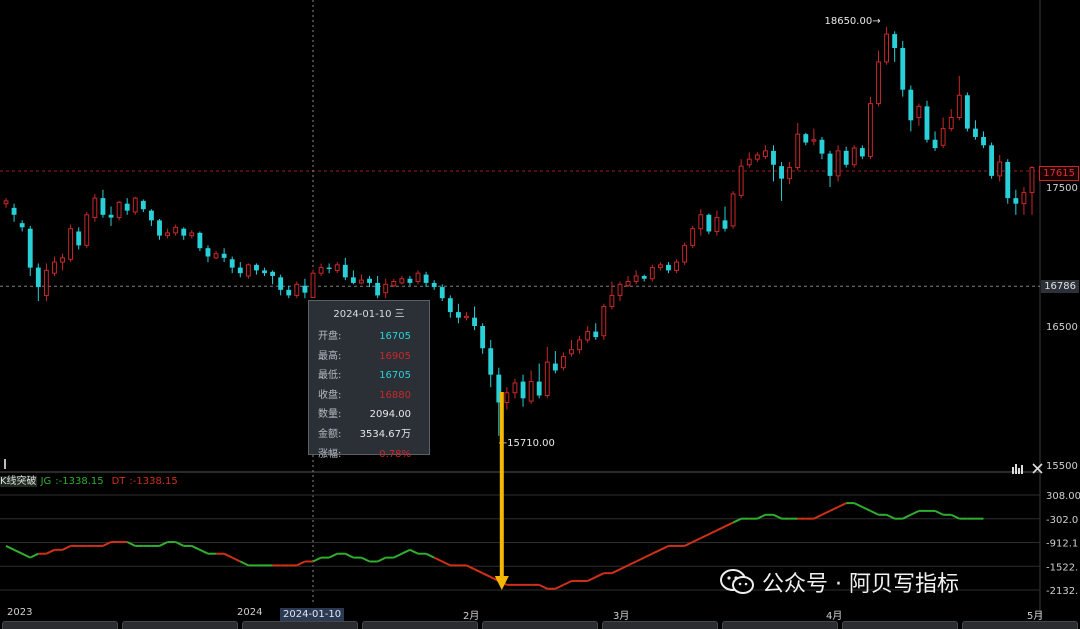 The height and width of the screenshot is (629, 1080). What do you see at coordinates (1062, 567) in the screenshot?
I see `indicator-tick-label: -1522.` at bounding box center [1062, 567].